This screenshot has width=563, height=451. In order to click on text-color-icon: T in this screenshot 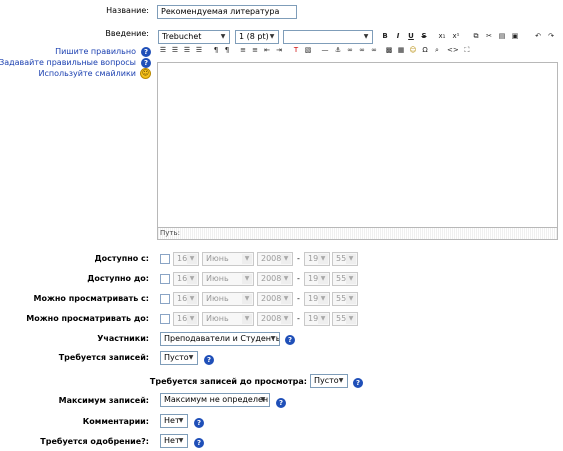, I will do `click(296, 50)`.